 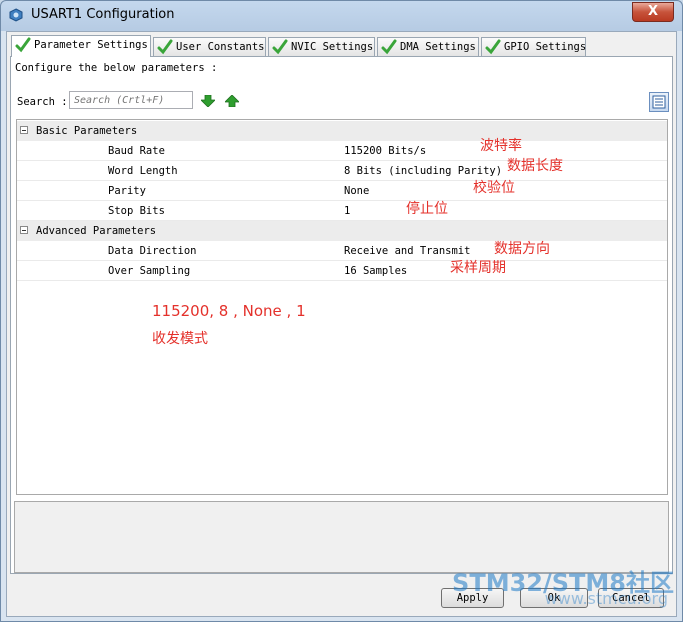 I want to click on param-row-parity: Parity None, so click(x=342, y=191).